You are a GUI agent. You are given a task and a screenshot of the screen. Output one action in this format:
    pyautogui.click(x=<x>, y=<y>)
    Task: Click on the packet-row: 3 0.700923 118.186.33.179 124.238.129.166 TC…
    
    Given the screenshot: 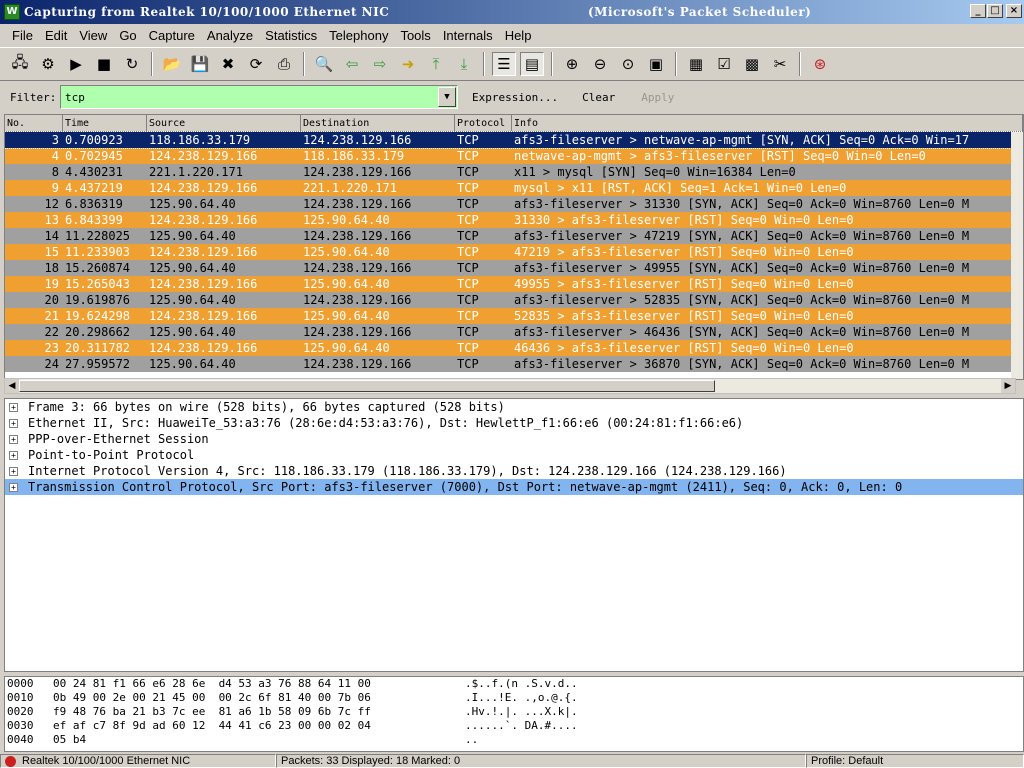 What is the action you would take?
    pyautogui.click(x=514, y=140)
    